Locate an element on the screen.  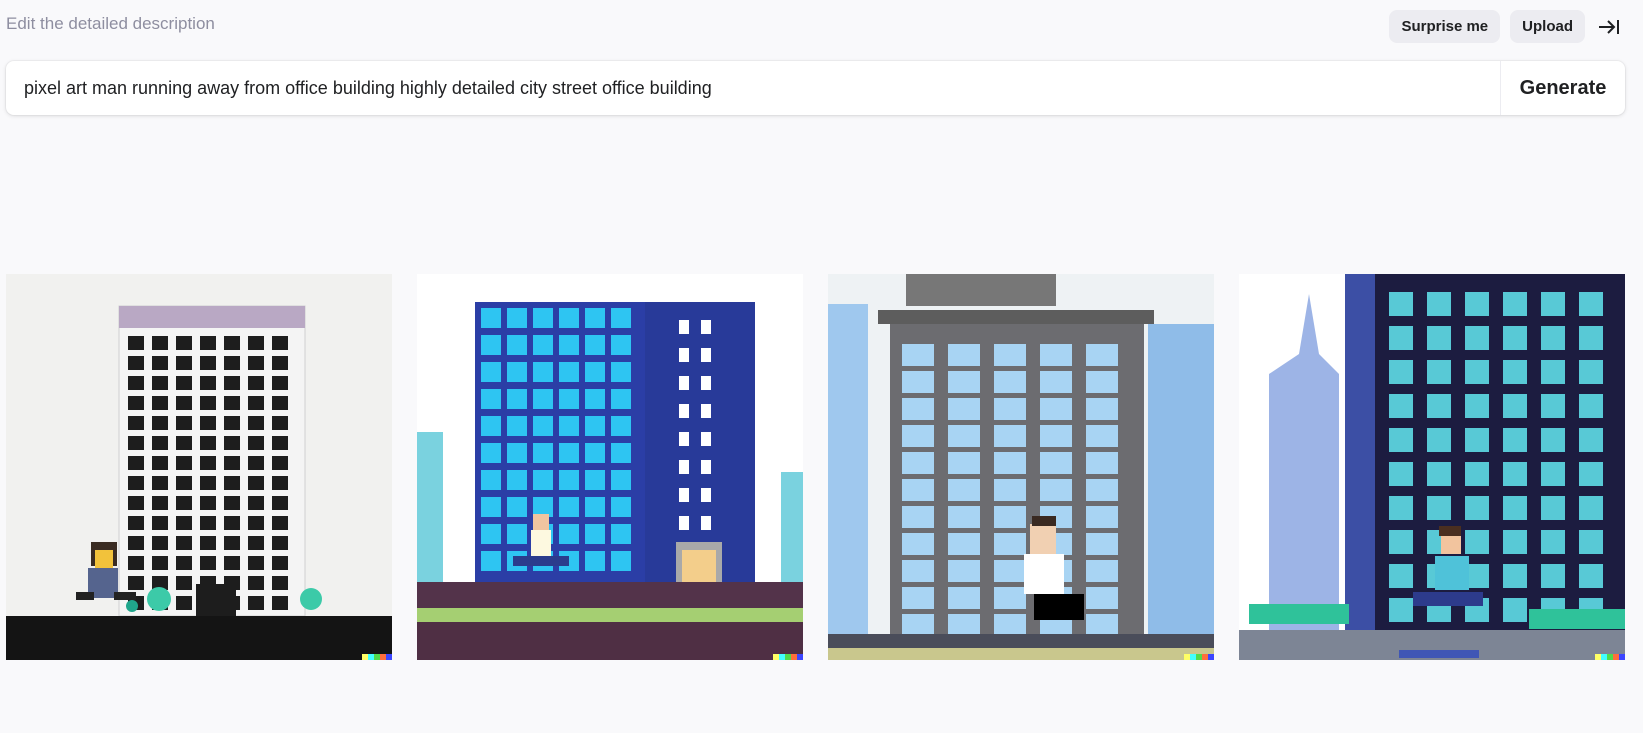
collapse-right-icon is located at coordinates (1609, 27).